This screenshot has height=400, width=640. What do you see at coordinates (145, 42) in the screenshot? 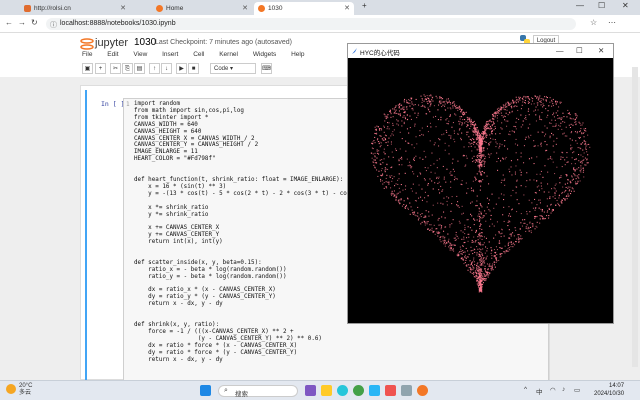
I see `notebook-name: 1030` at bounding box center [145, 42].